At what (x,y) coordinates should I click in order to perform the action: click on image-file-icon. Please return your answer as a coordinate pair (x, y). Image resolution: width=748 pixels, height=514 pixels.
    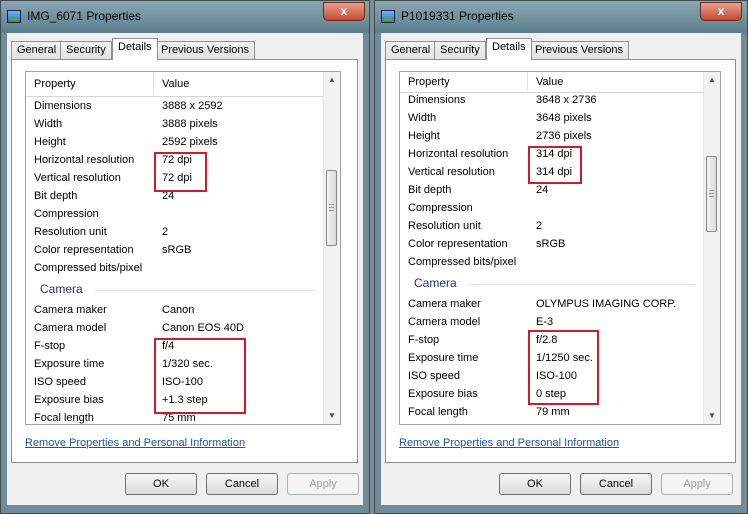
    Looking at the image, I should click on (388, 16).